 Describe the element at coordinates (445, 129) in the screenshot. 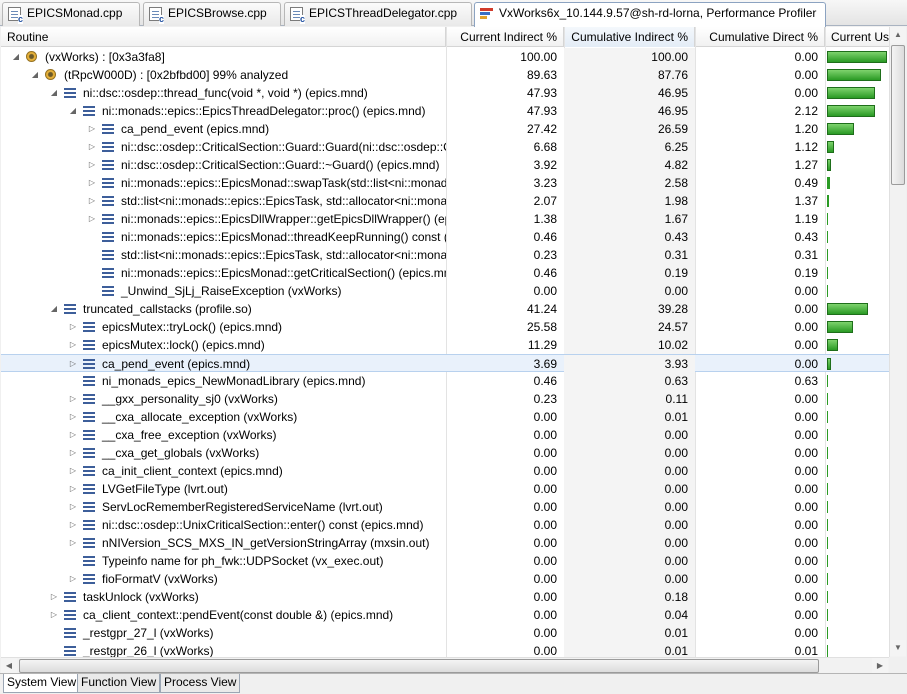

I see `table-row: ▷ ca_pend_event (epics.mnd) 27.42 26.59 1.20` at that location.